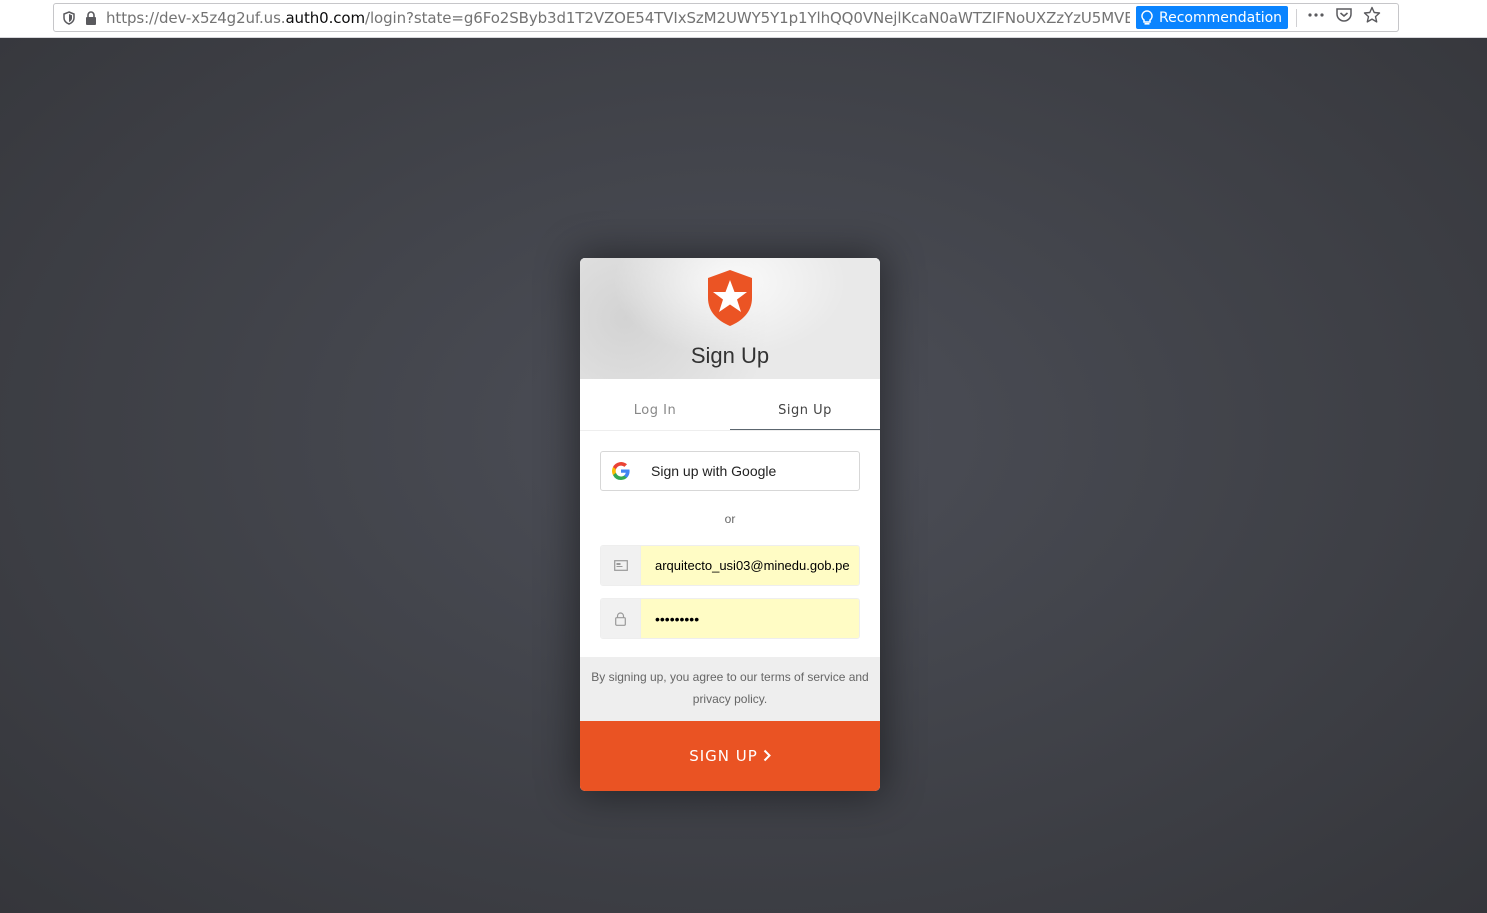 The image size is (1487, 913). Describe the element at coordinates (1297, 17) in the screenshot. I see `toolbar-separator` at that location.